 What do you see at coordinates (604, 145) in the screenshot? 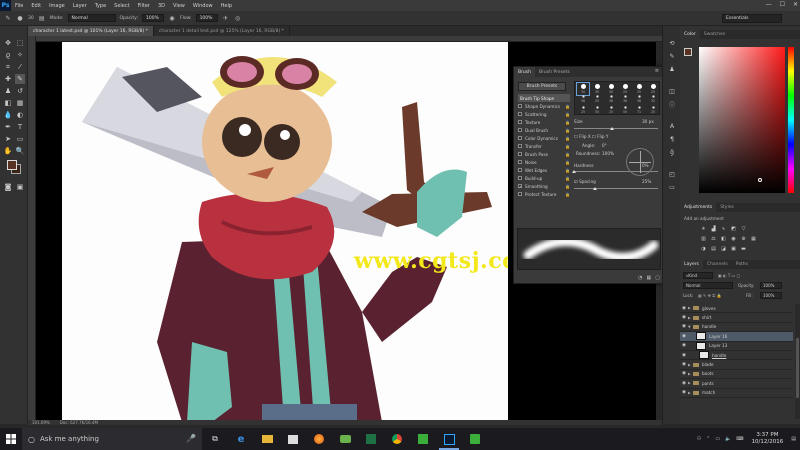
I see `angle-value: 0°` at bounding box center [604, 145].